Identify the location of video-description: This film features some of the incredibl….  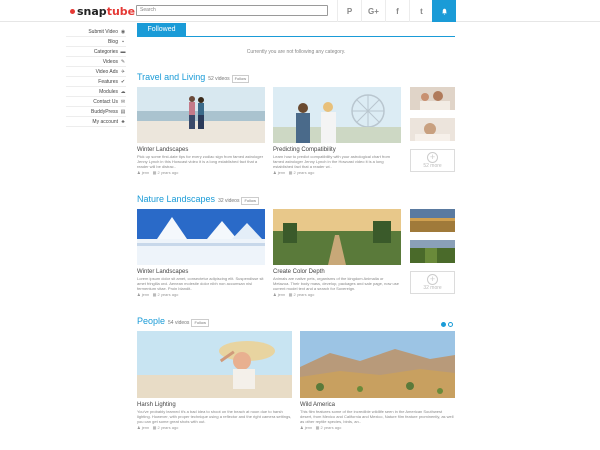
(377, 416).